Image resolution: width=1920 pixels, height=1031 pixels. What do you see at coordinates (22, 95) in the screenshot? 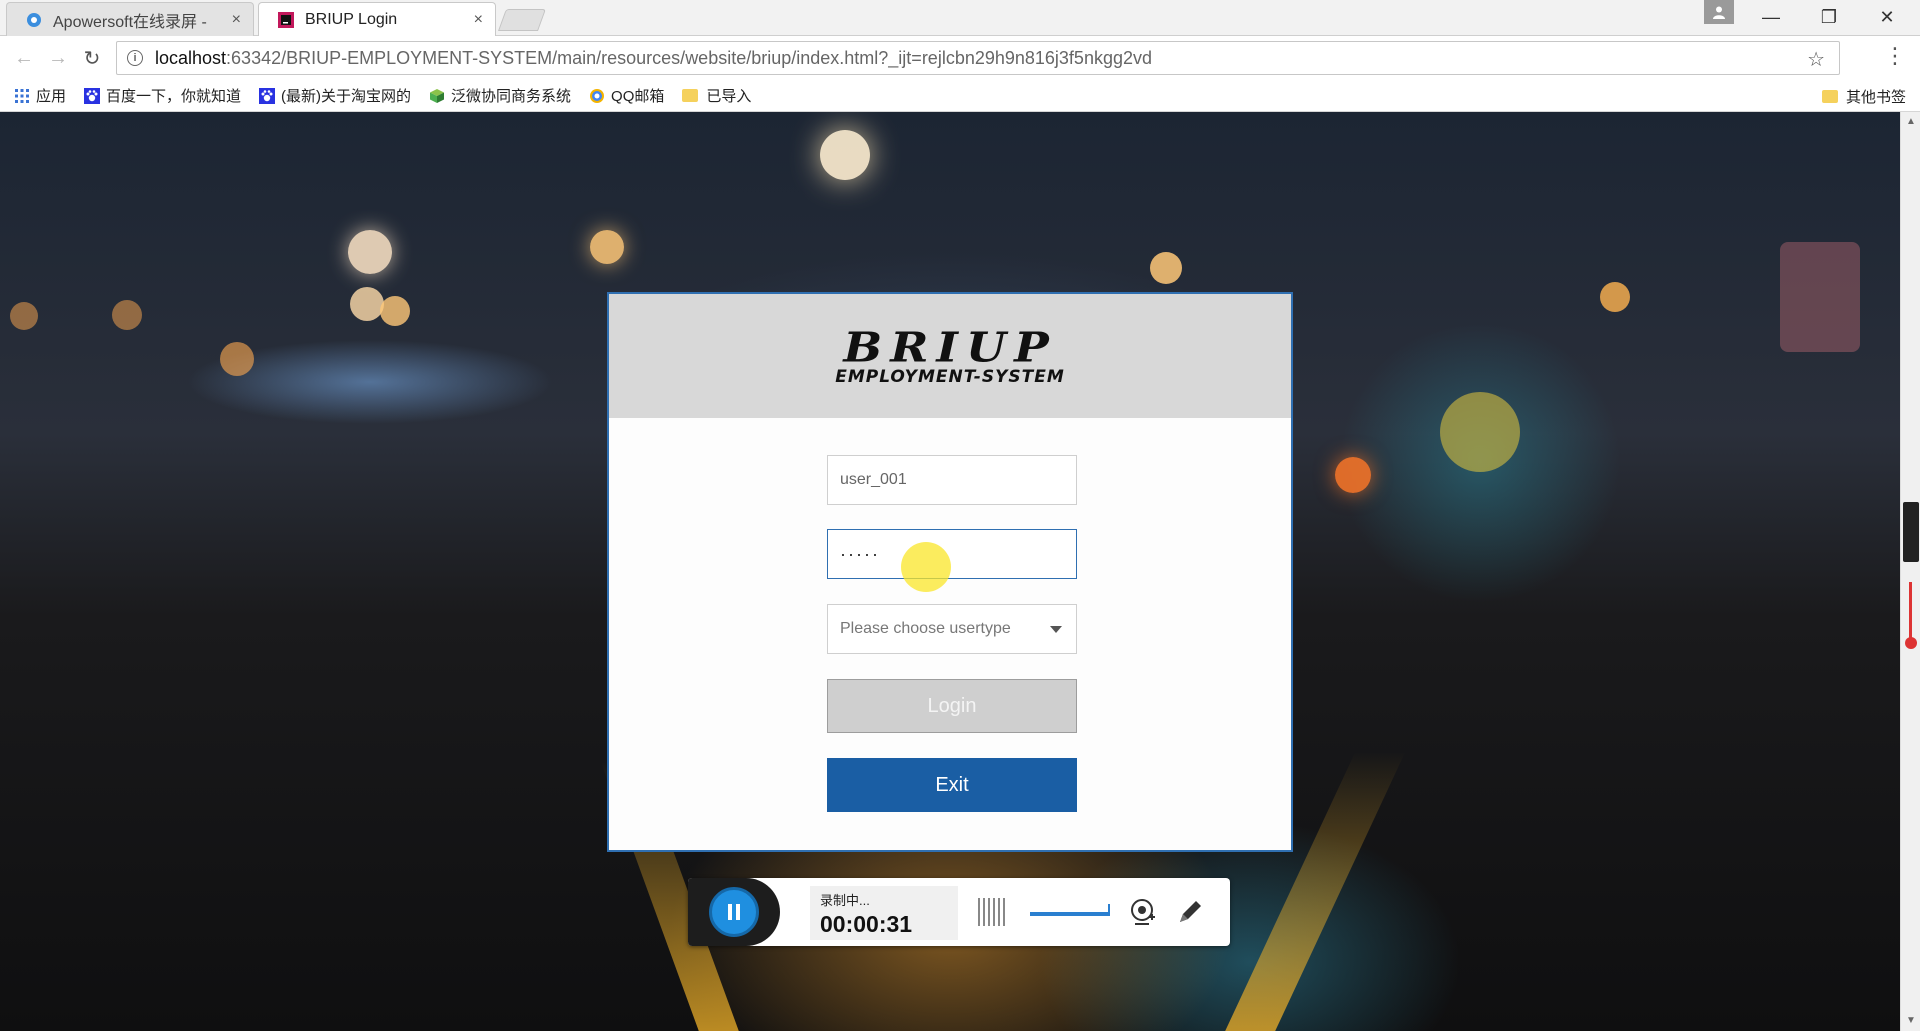
I see `apps-grid-icon` at bounding box center [22, 95].